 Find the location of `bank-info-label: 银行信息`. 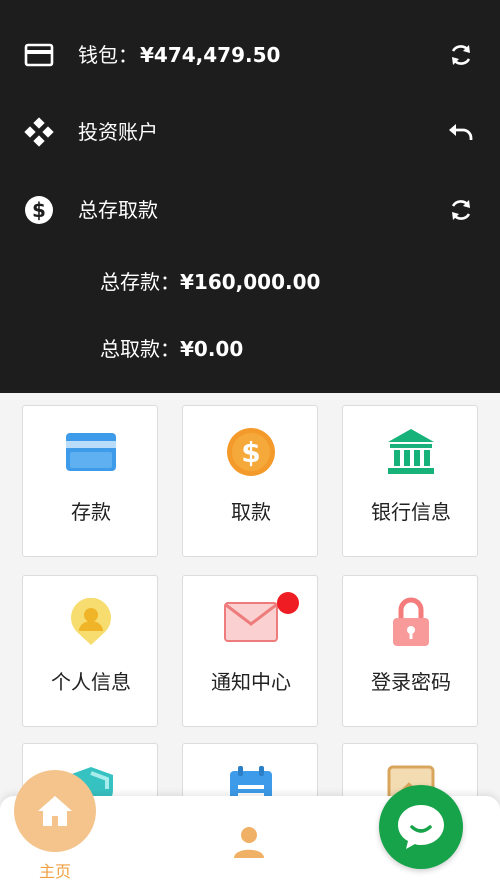

bank-info-label: 银行信息 is located at coordinates (411, 512).